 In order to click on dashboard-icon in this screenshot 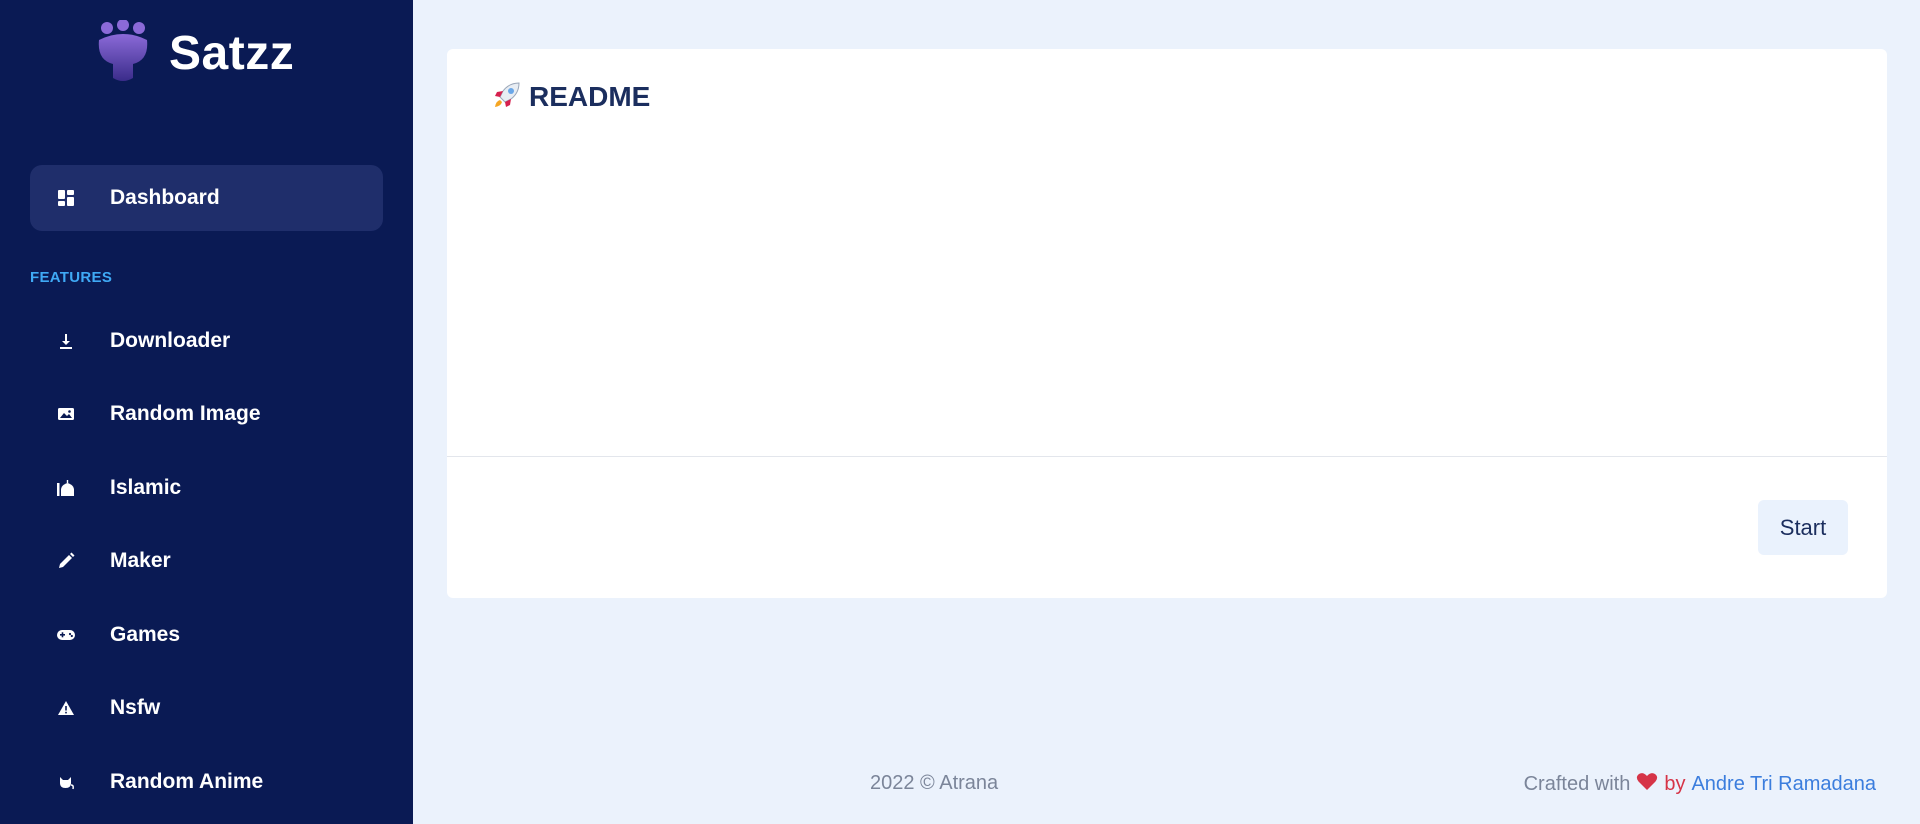, I will do `click(66, 198)`.